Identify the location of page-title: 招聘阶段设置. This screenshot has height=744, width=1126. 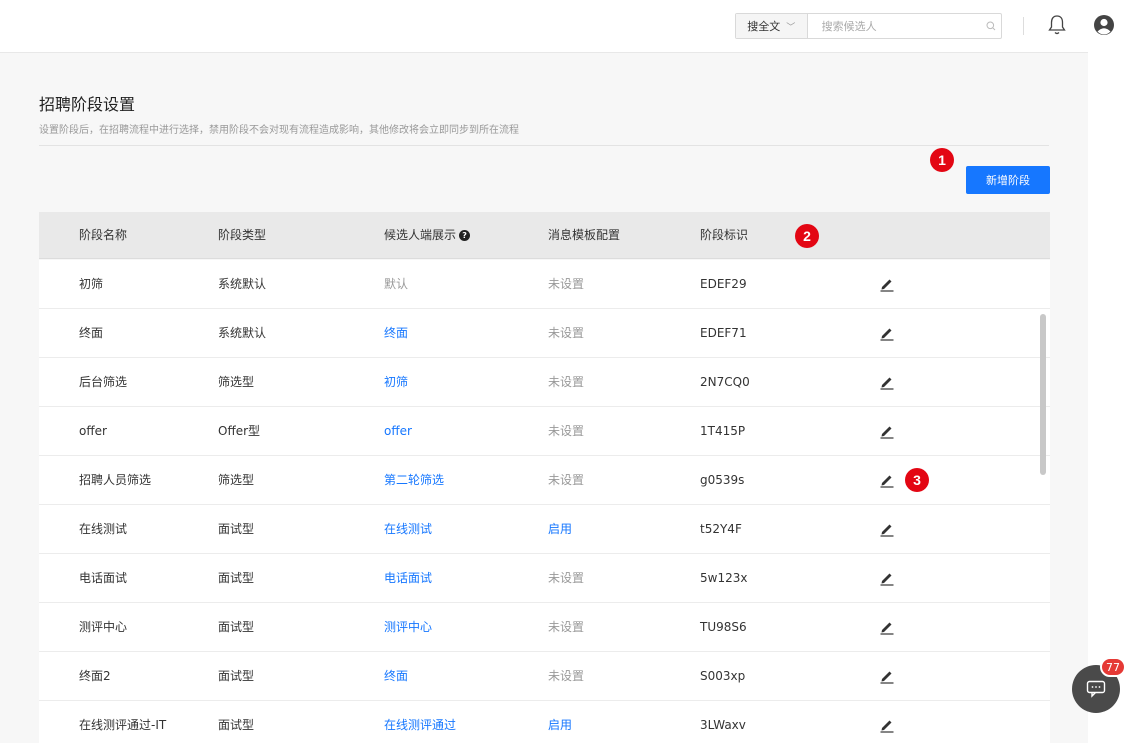
(87, 104).